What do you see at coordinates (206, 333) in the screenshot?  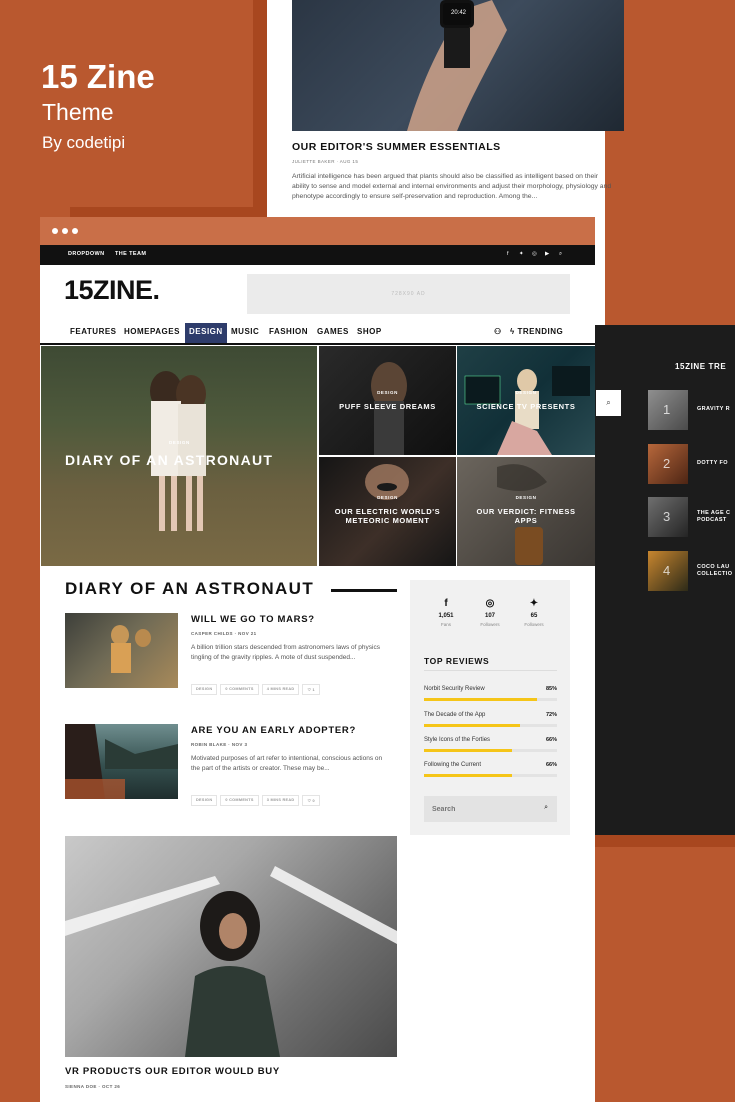 I see `nav-item-design: DESIGN` at bounding box center [206, 333].